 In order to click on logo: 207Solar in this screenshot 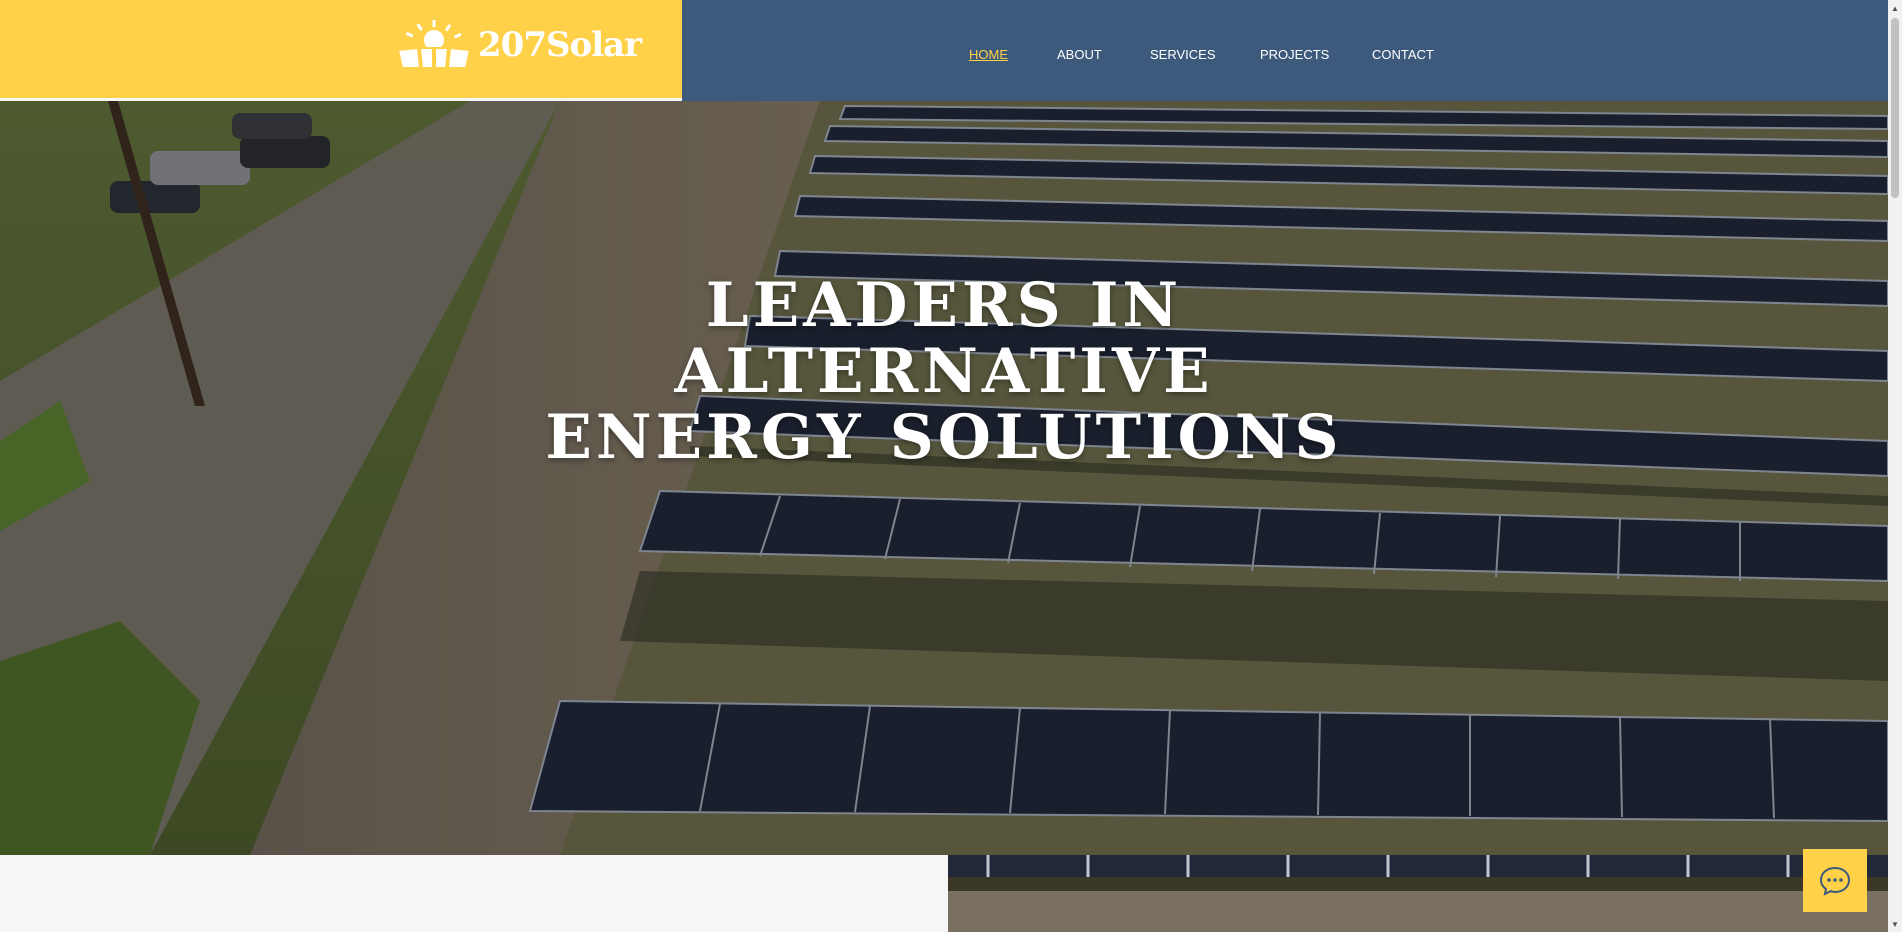, I will do `click(519, 45)`.